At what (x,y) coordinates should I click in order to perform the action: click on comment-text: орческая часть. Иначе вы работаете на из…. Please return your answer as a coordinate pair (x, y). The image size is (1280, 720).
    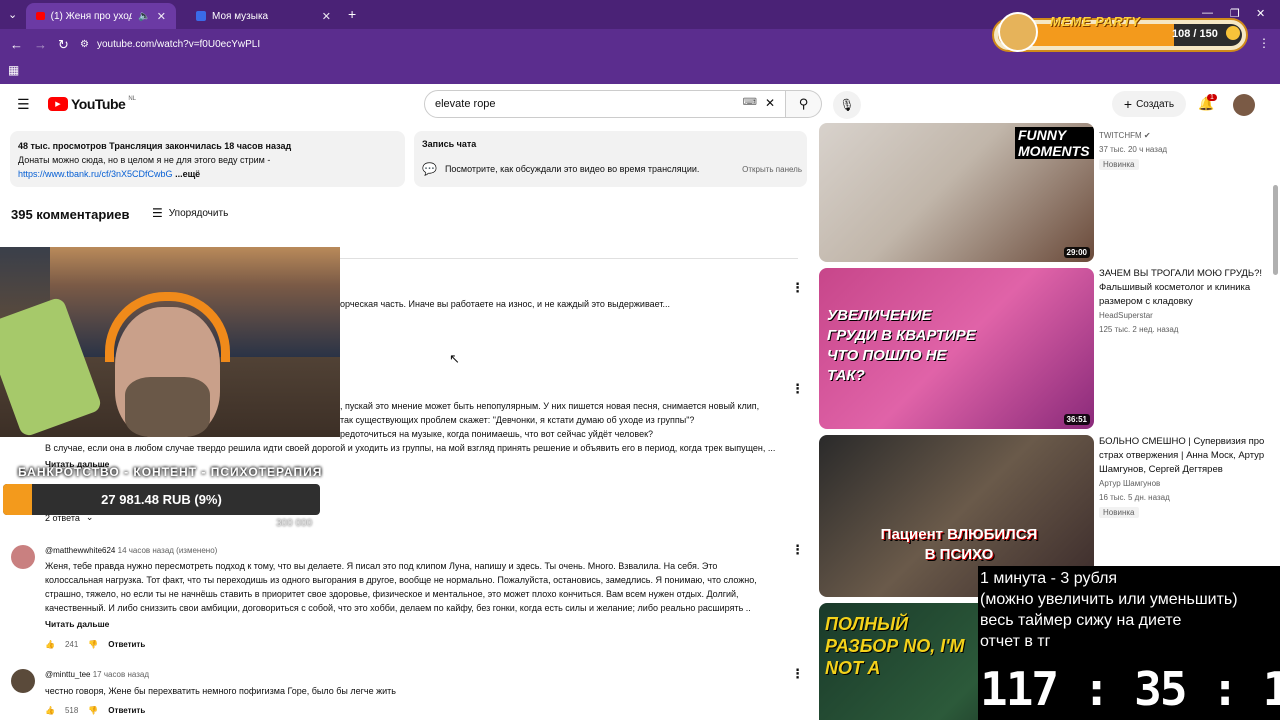
    Looking at the image, I should click on (505, 304).